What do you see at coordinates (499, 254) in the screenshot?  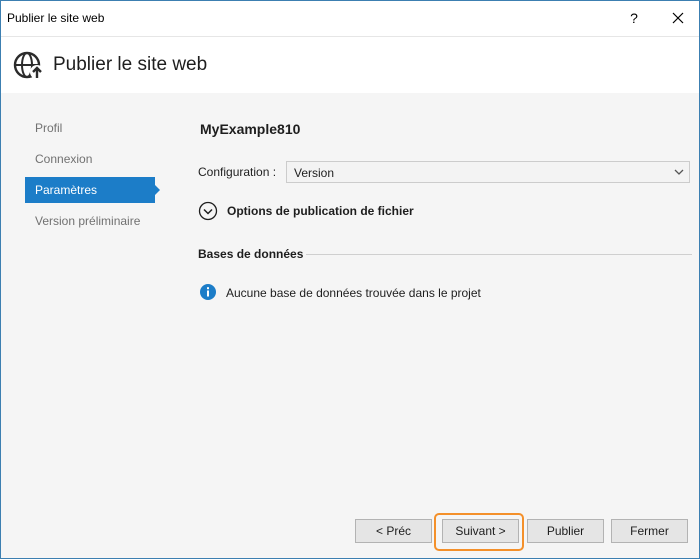 I see `section-divider` at bounding box center [499, 254].